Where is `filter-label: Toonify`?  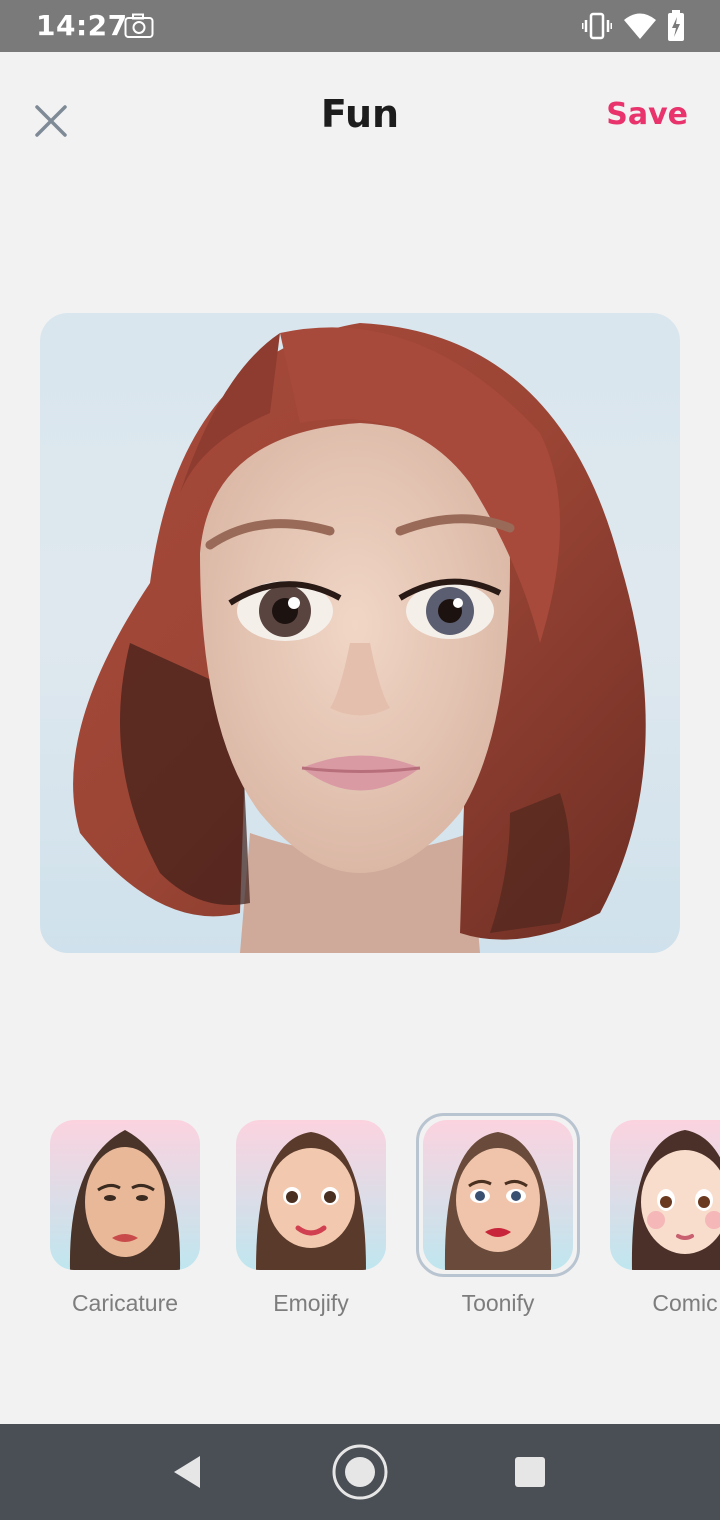 filter-label: Toonify is located at coordinates (498, 1303).